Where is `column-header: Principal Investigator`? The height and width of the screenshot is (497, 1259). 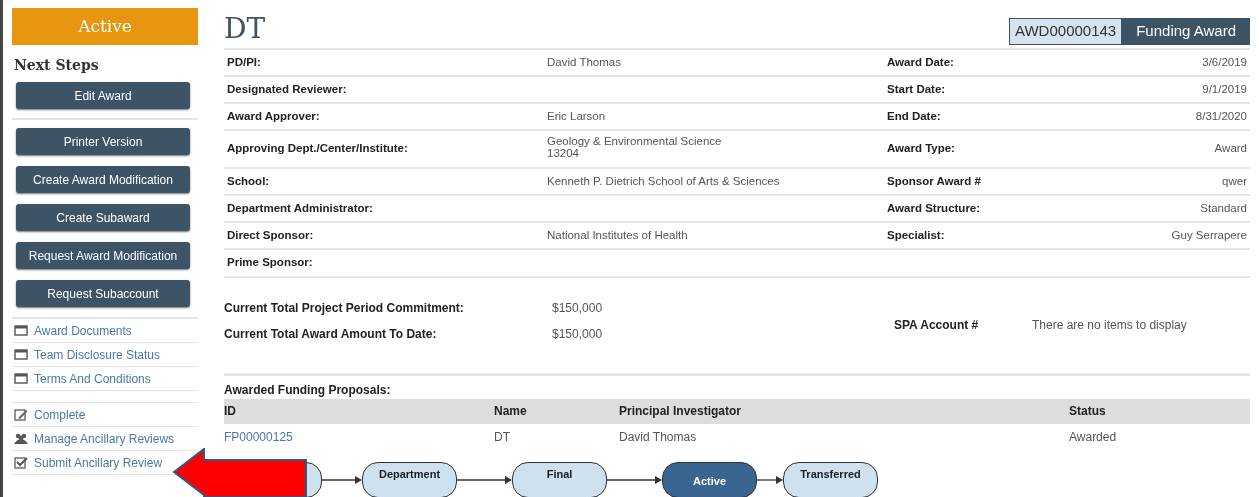
column-header: Principal Investigator is located at coordinates (681, 412).